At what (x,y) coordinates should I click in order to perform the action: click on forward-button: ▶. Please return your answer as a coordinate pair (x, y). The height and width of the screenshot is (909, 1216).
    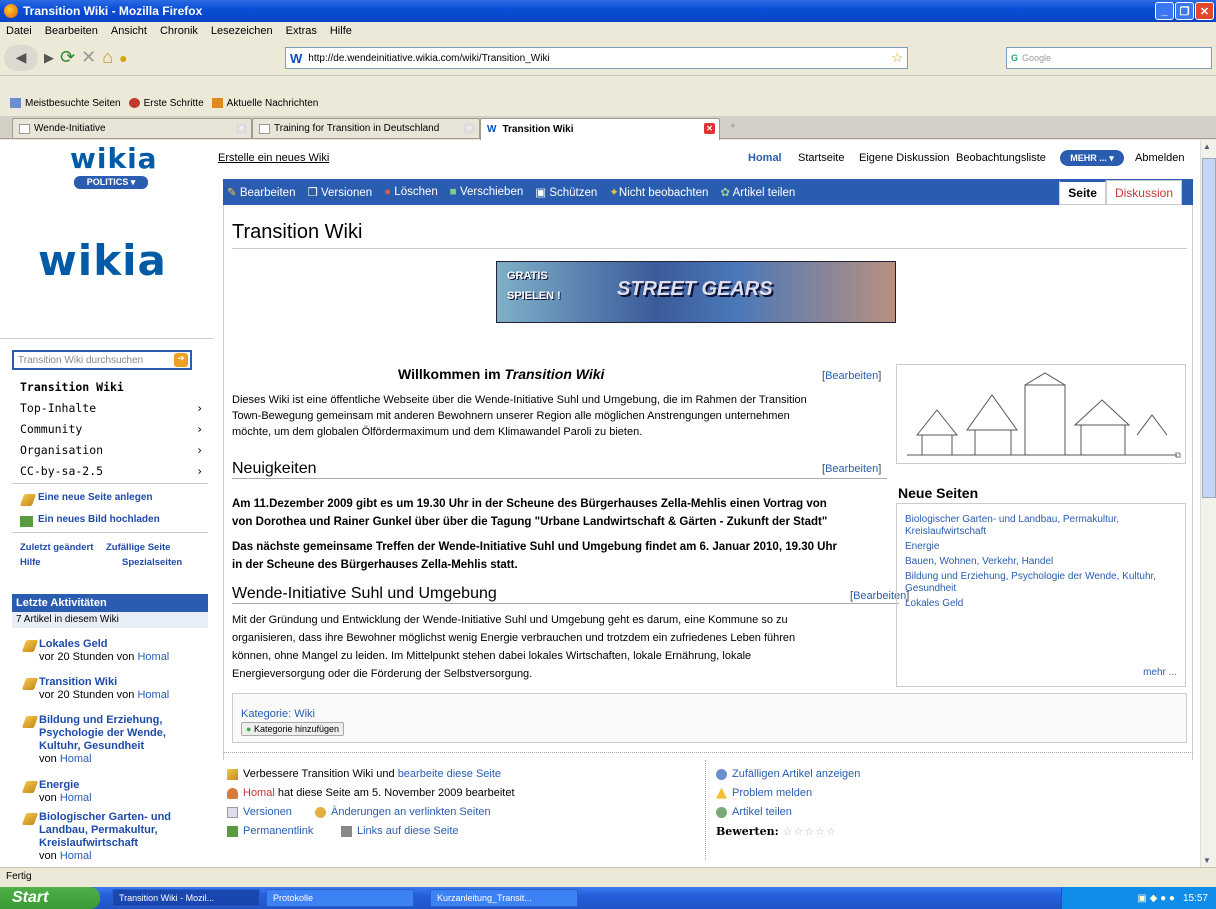
    Looking at the image, I should click on (49, 58).